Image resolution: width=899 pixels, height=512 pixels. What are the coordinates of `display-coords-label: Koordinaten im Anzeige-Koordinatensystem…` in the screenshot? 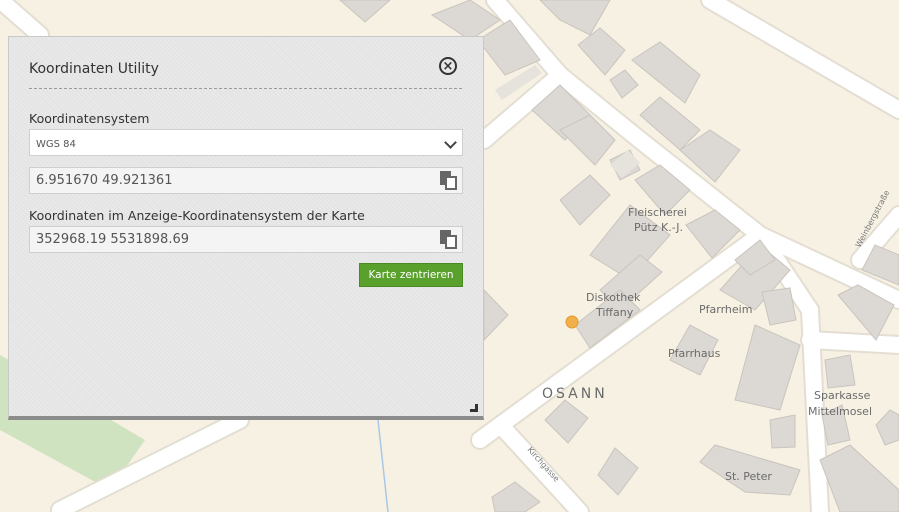 It's located at (197, 215).